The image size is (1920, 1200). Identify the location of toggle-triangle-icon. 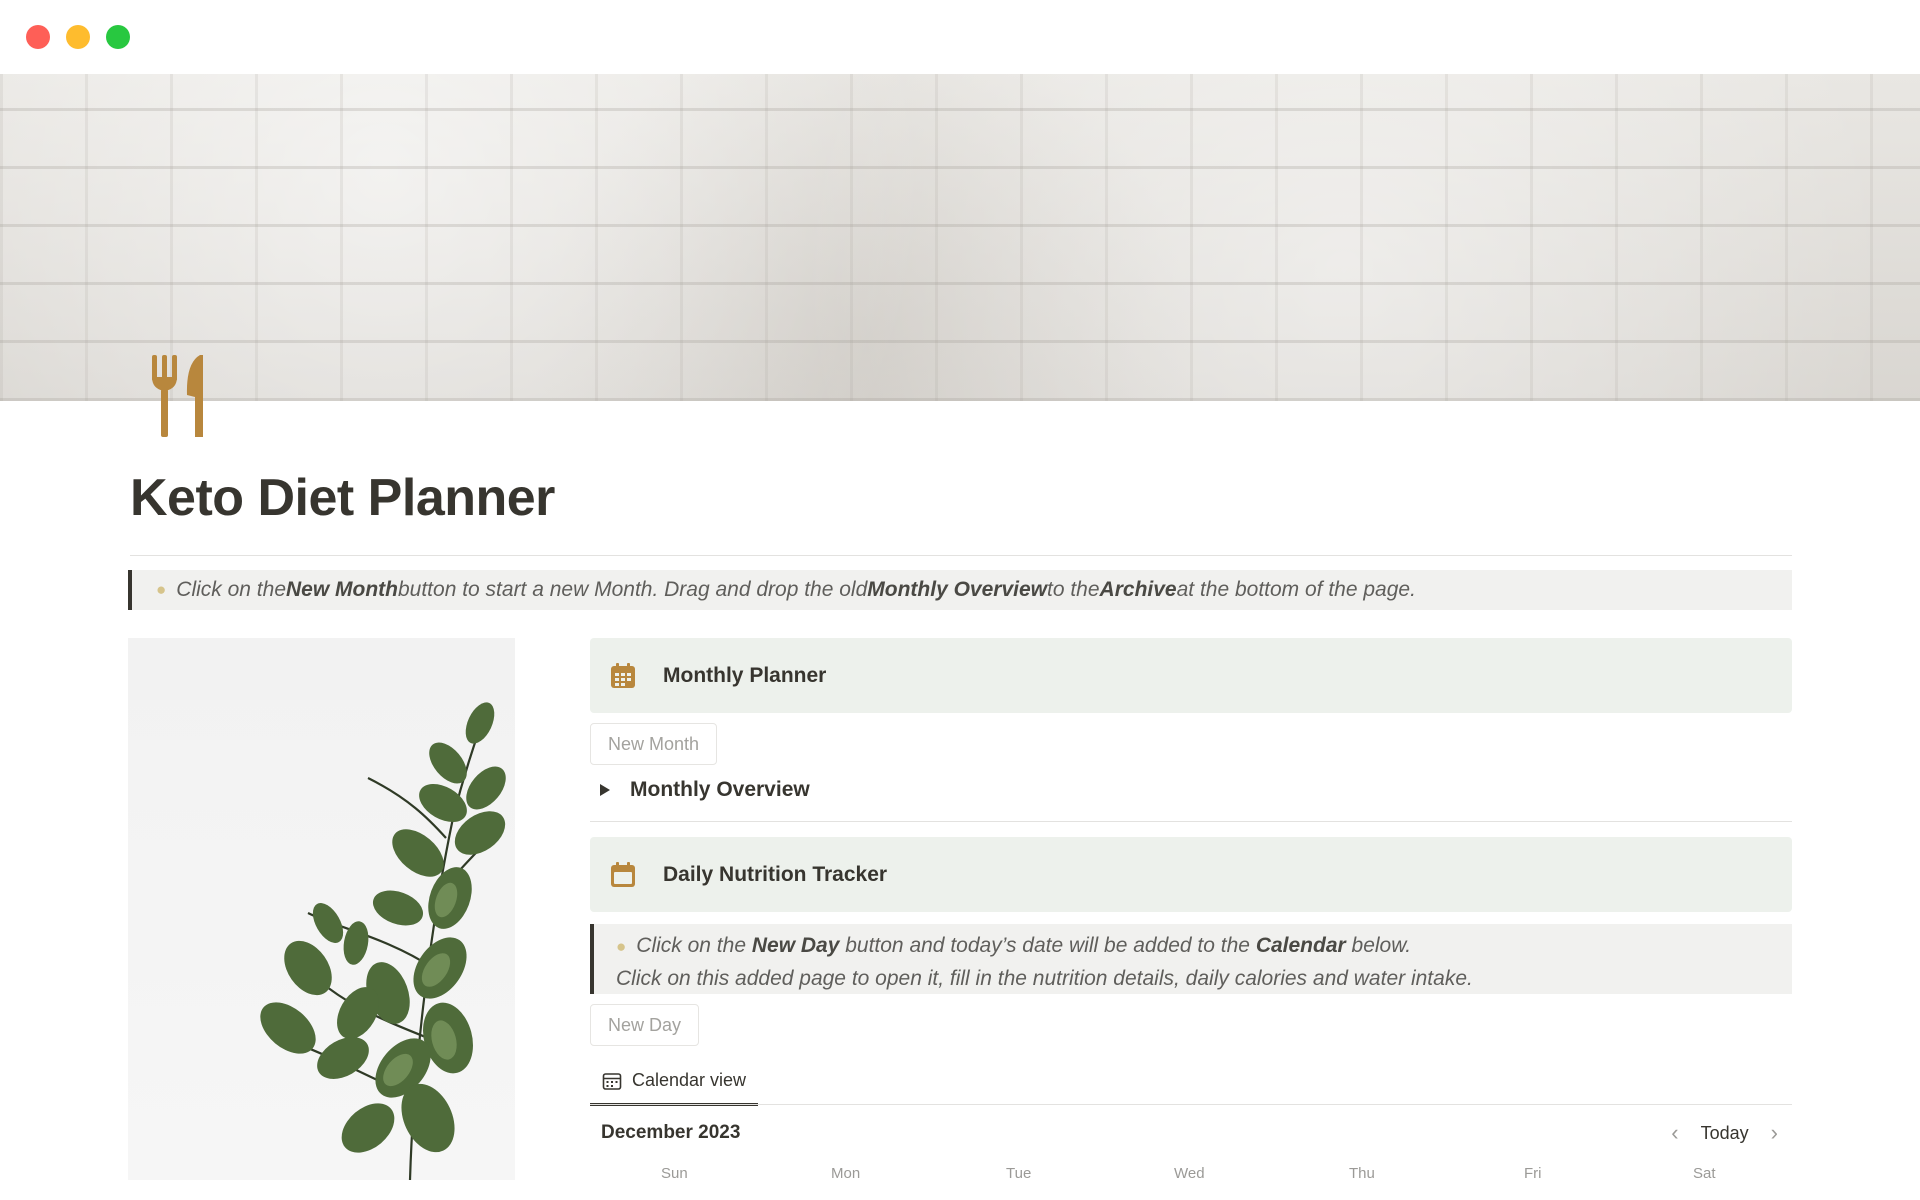
(605, 790).